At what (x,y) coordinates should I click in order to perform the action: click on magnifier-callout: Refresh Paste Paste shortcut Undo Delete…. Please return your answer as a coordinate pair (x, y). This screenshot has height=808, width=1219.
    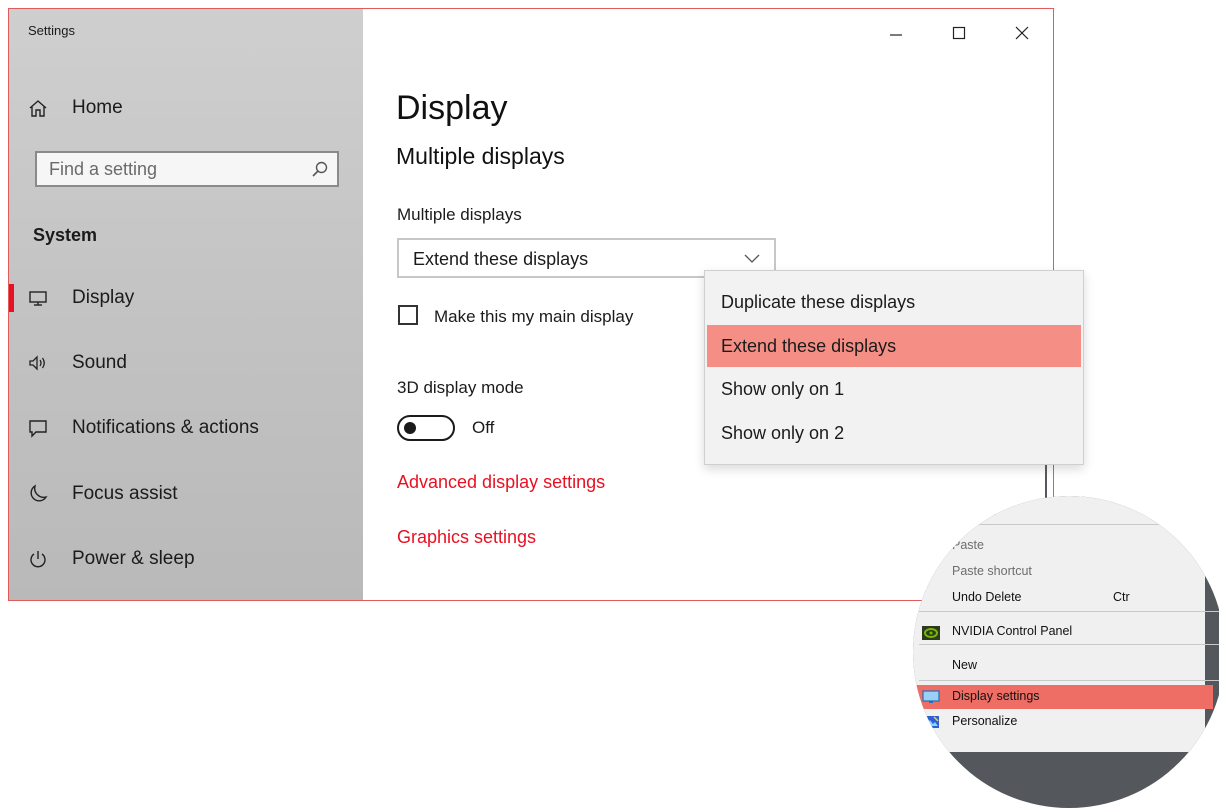
    Looking at the image, I should click on (1066, 652).